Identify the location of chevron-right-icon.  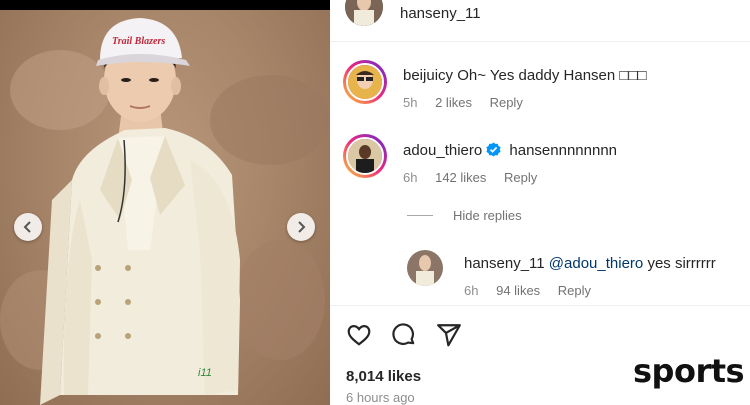
(302, 227).